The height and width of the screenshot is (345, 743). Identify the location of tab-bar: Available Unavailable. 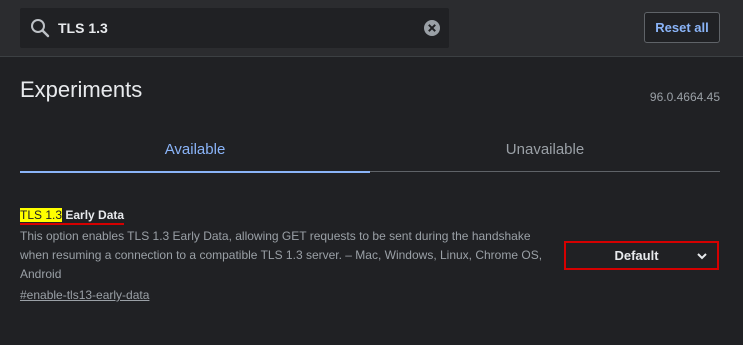
(370, 150).